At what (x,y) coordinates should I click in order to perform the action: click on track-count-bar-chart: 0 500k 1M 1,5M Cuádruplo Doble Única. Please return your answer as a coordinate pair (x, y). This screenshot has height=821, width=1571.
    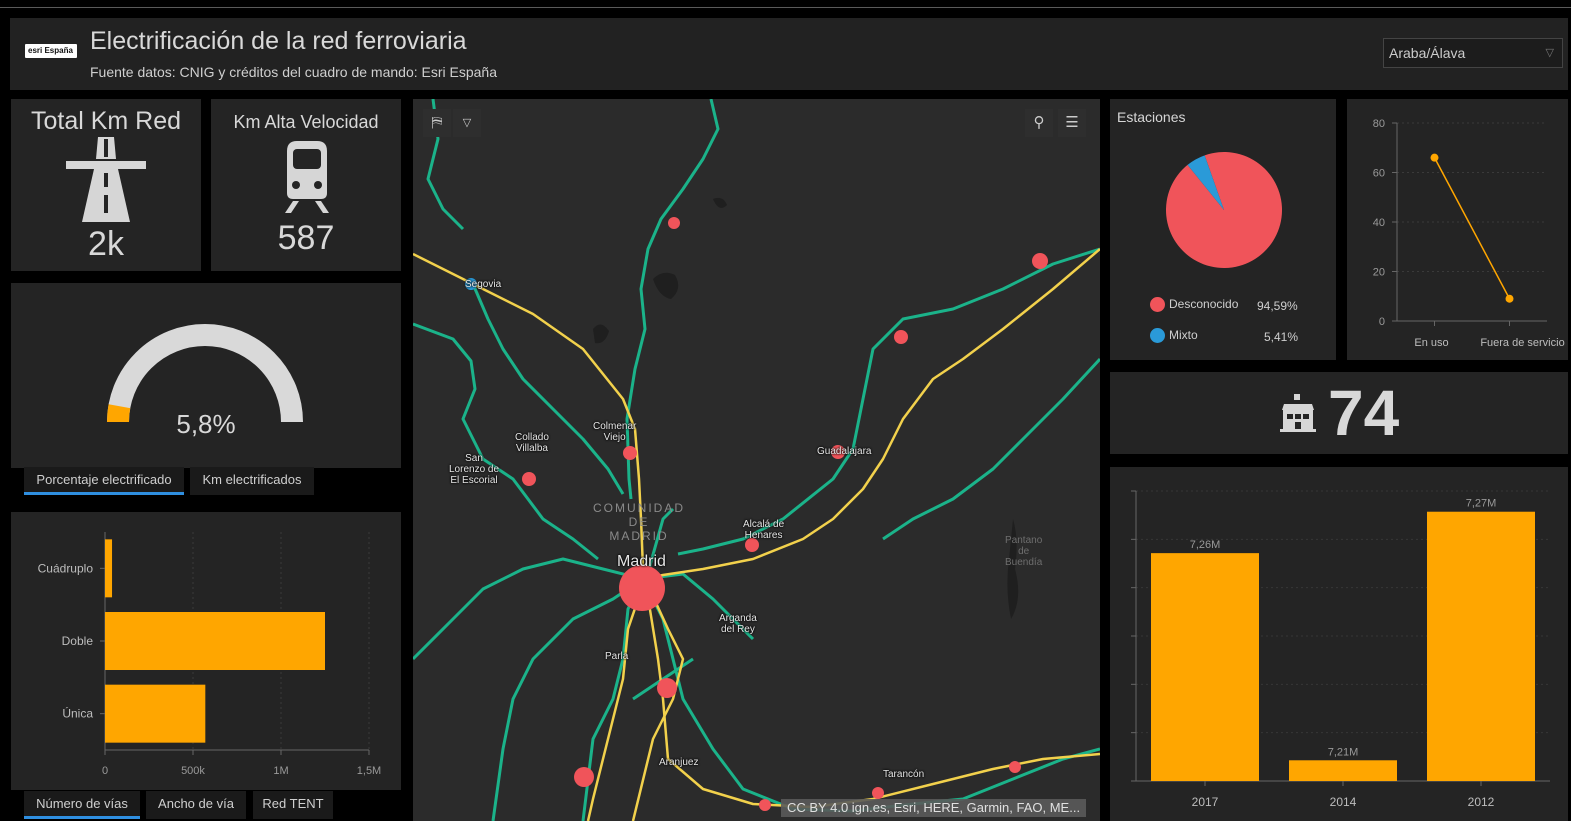
    Looking at the image, I should click on (209, 654).